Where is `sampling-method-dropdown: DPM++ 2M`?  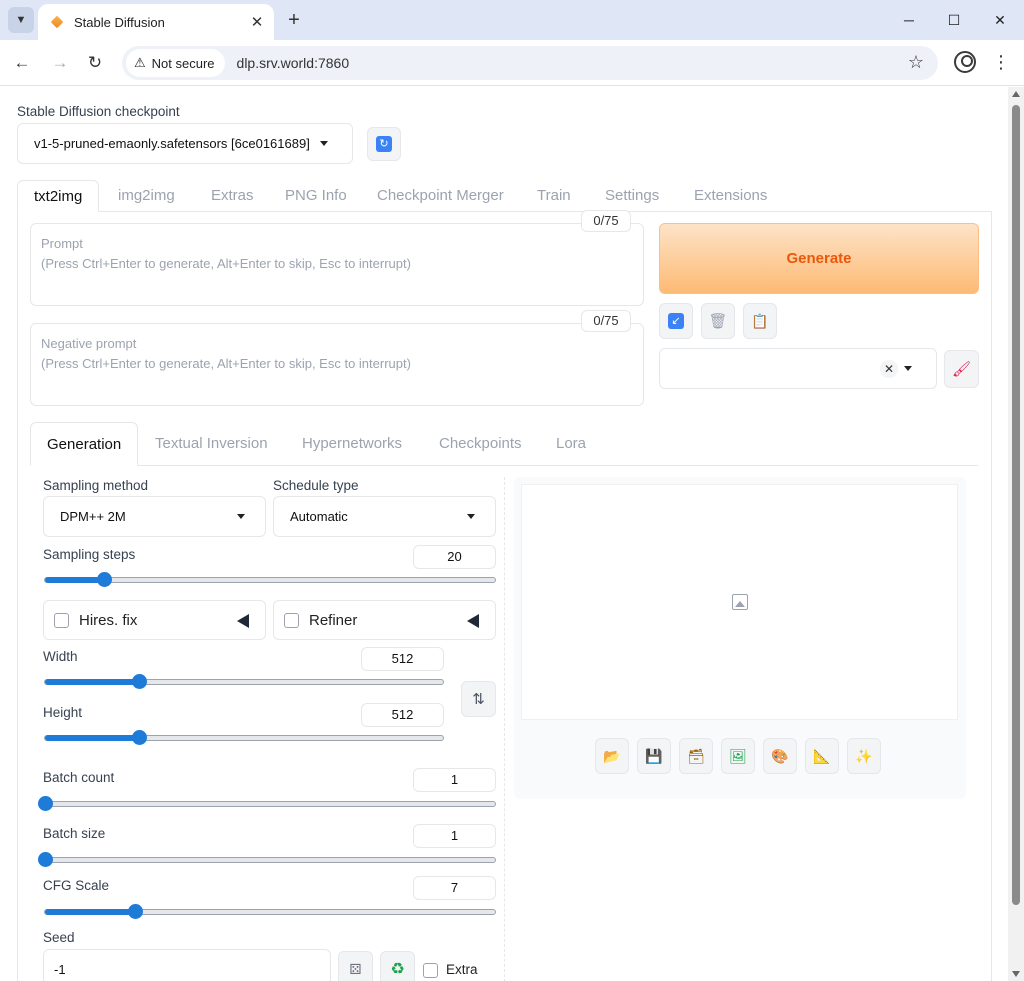 sampling-method-dropdown: DPM++ 2M is located at coordinates (154, 516).